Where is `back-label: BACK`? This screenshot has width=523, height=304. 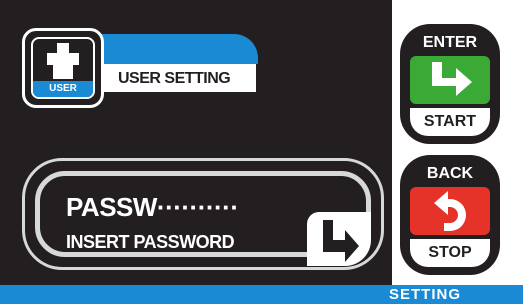
back-label: BACK is located at coordinates (450, 173).